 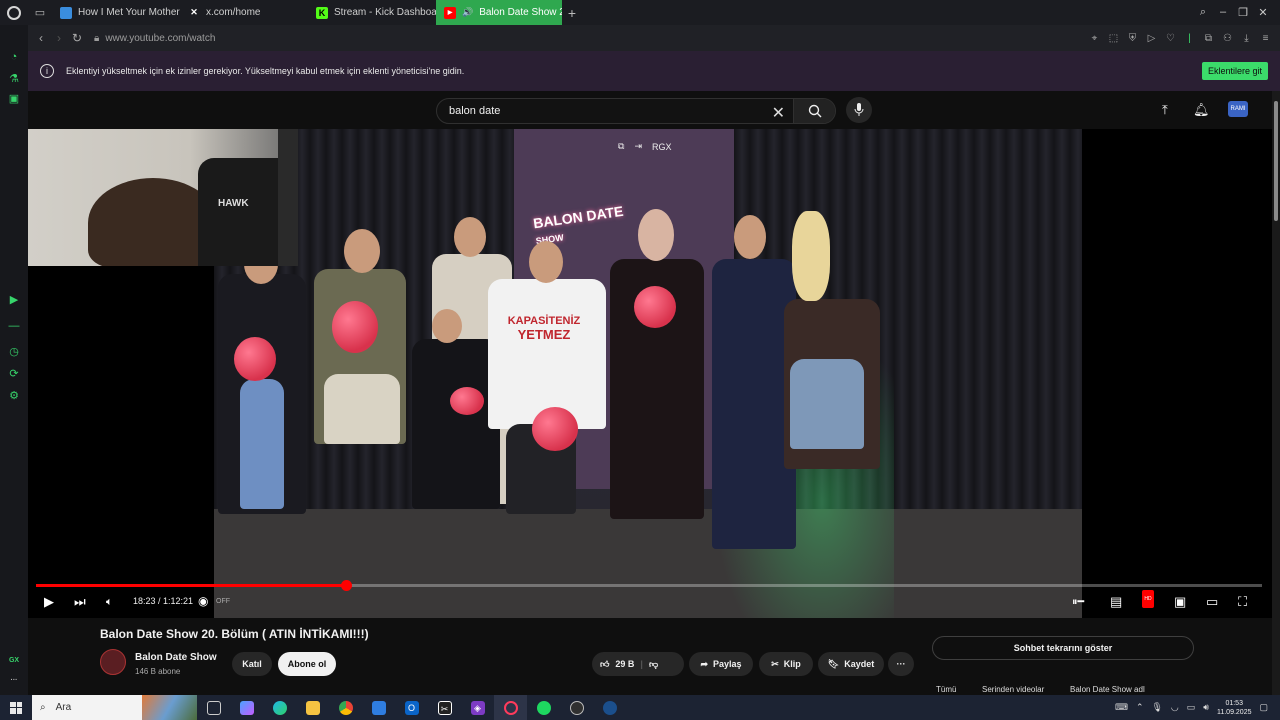 I want to click on like-count: 29 B, so click(x=624, y=664).